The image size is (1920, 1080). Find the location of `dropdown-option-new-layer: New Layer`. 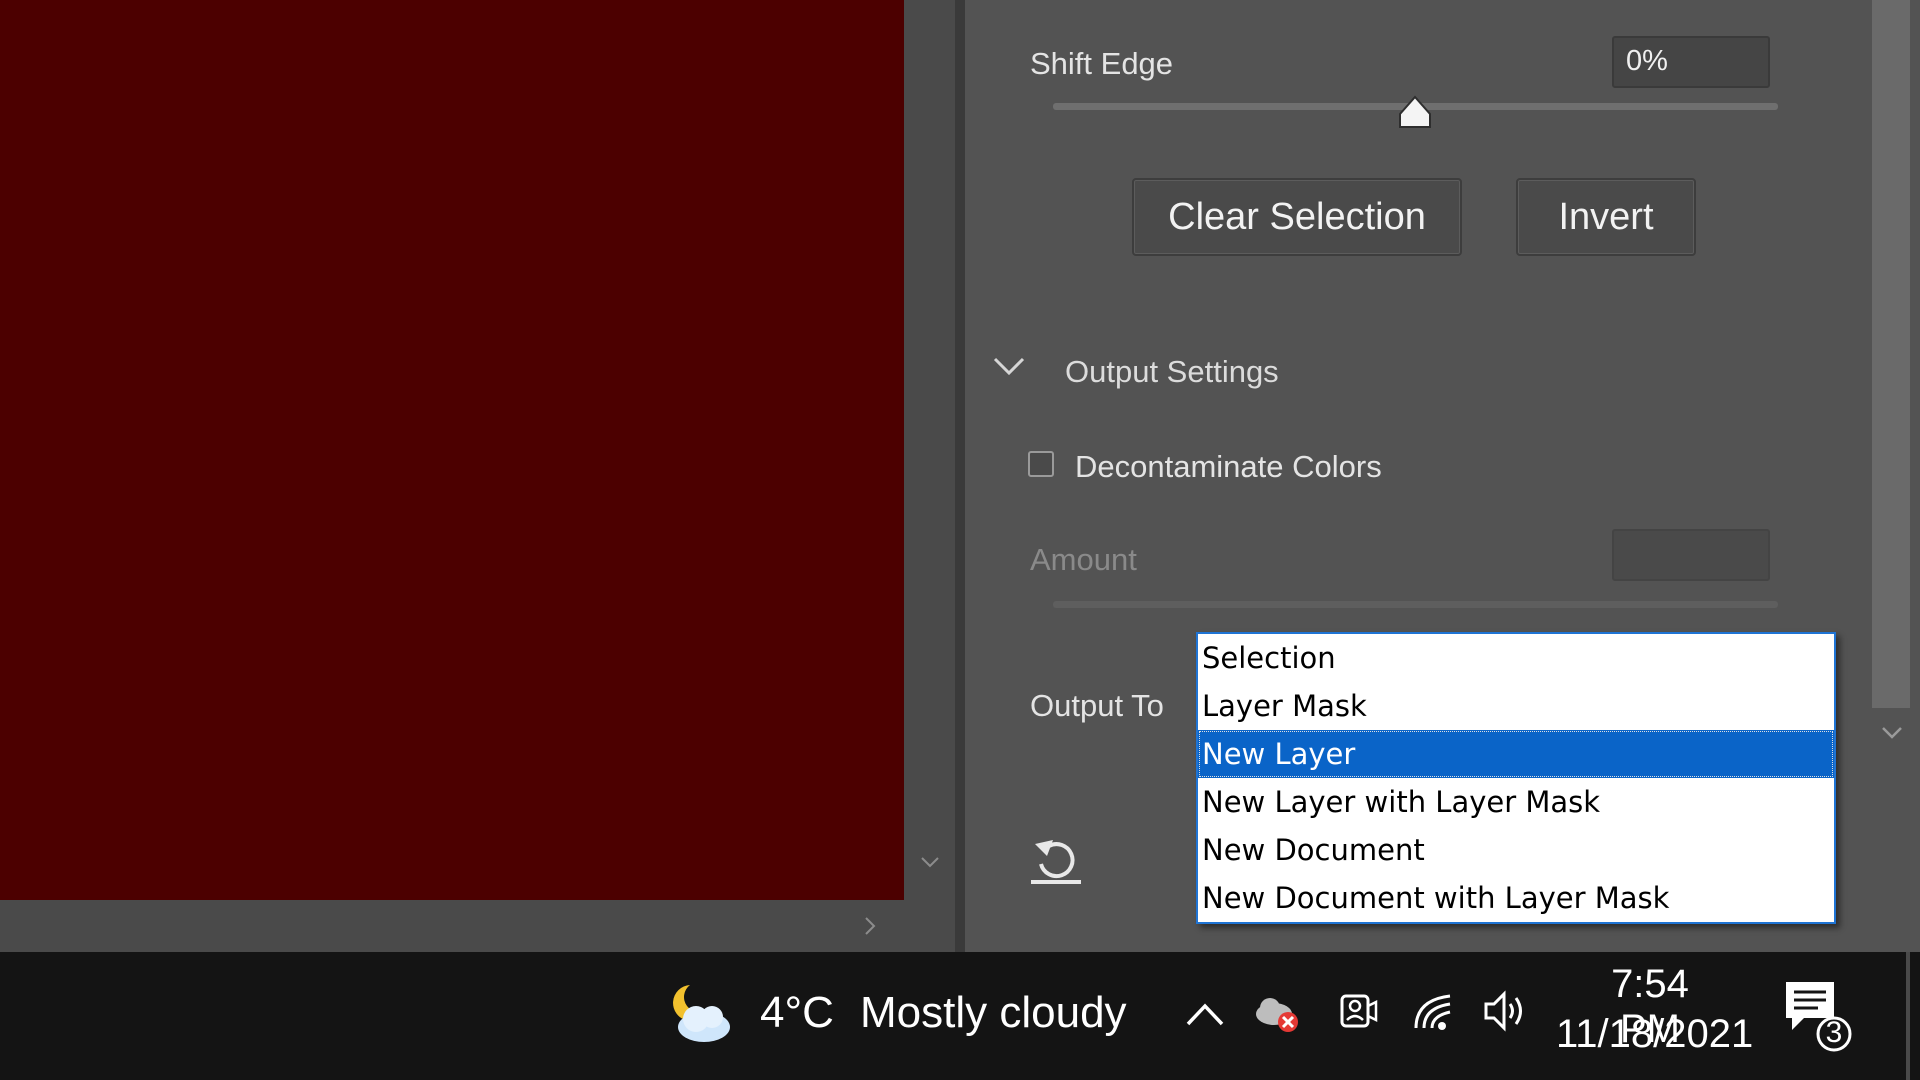

dropdown-option-new-layer: New Layer is located at coordinates (1516, 754).